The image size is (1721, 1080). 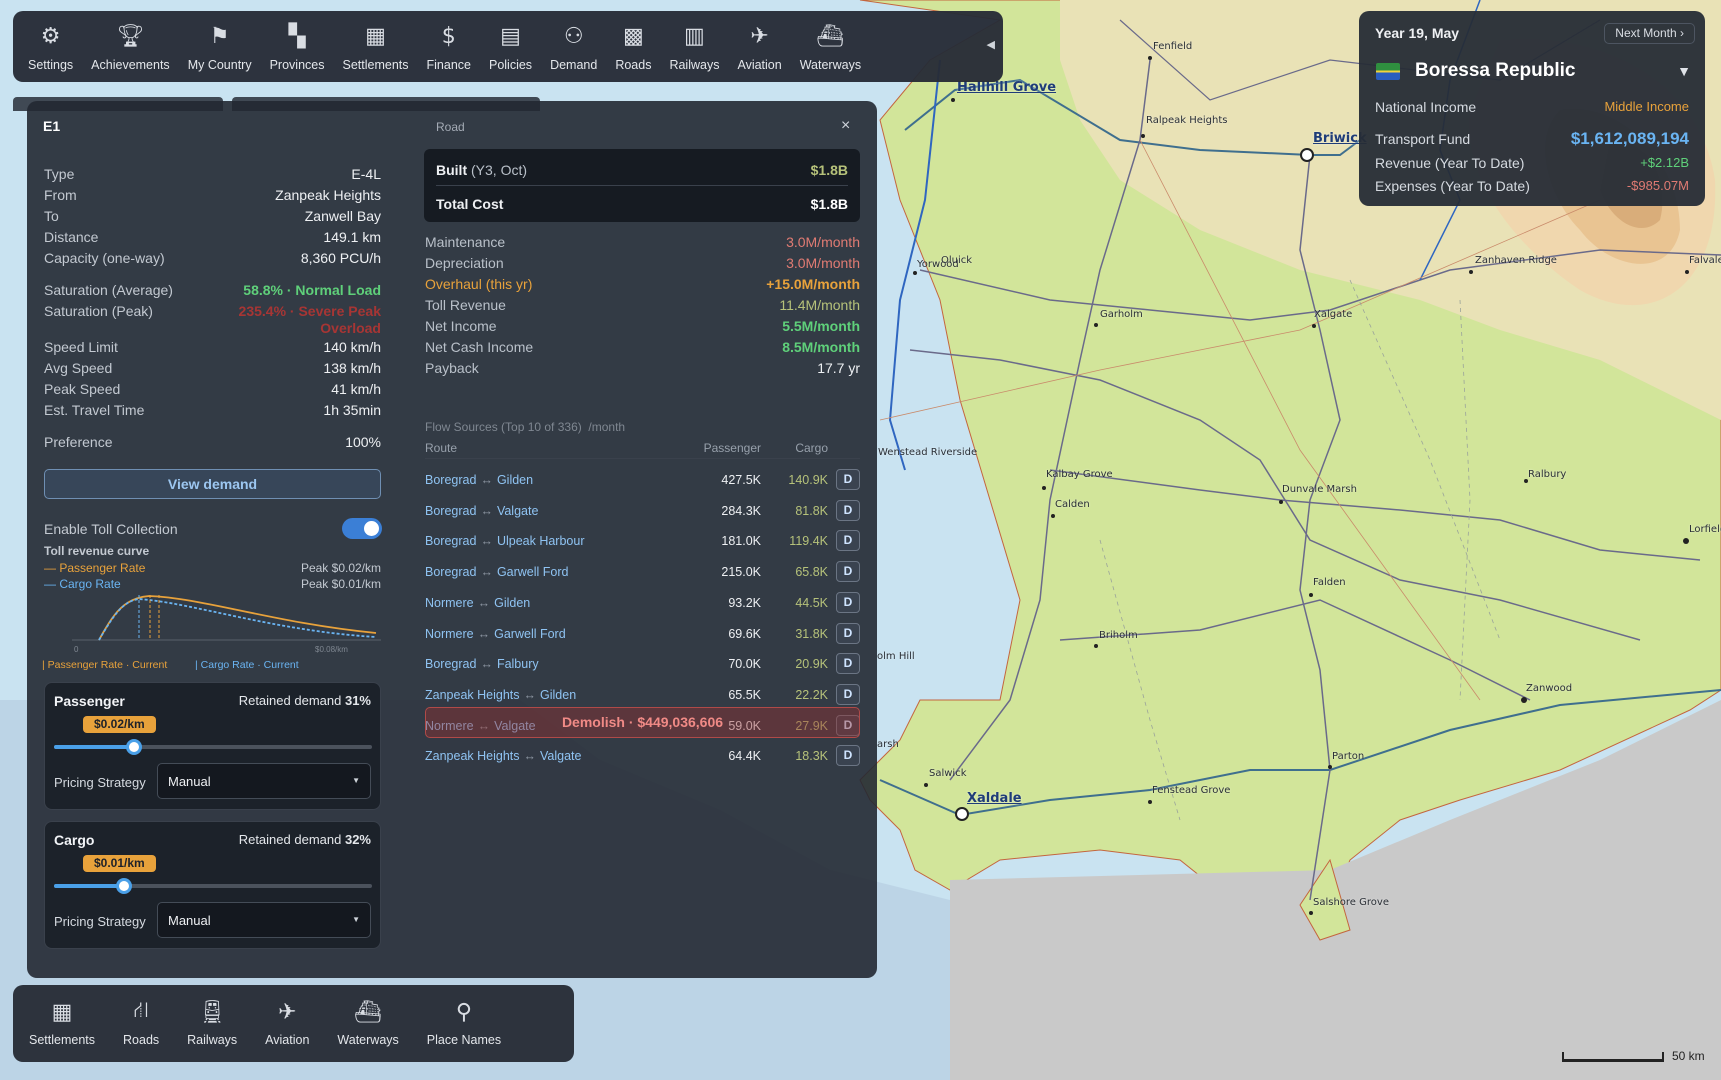 I want to click on layer-aviation: ✈ Aviation, so click(x=287, y=1029).